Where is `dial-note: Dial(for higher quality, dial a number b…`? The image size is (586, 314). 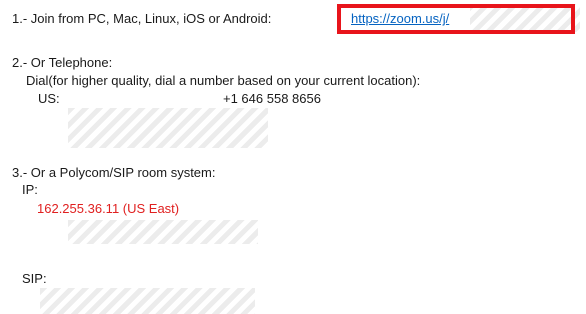 dial-note: Dial(for higher quality, dial a number b… is located at coordinates (223, 80).